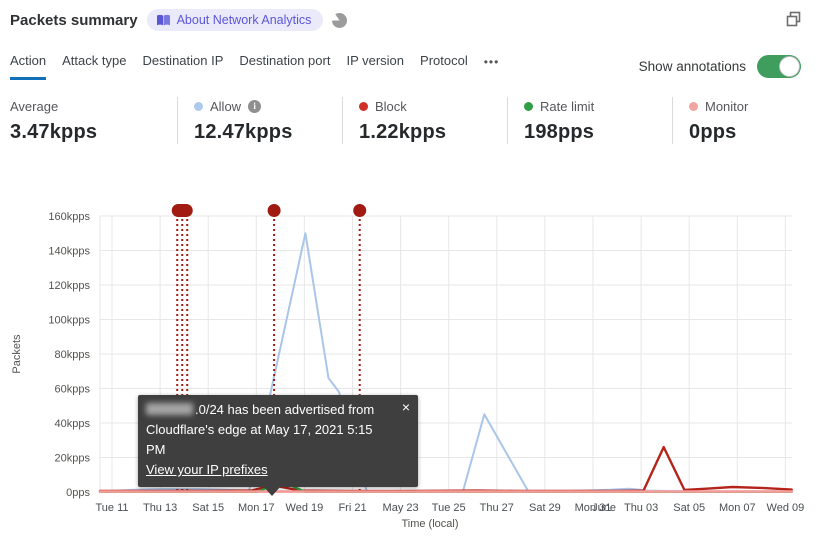 This screenshot has width=816, height=545. What do you see at coordinates (169, 409) in the screenshot?
I see `redacted-ip-prefix` at bounding box center [169, 409].